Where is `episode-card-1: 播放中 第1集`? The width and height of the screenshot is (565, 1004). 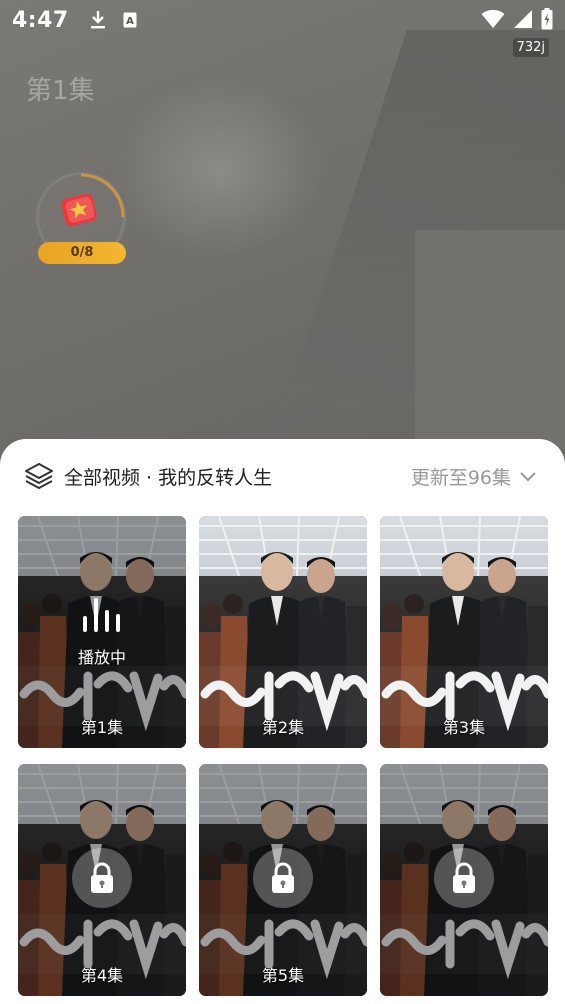
episode-card-1: 播放中 第1集 is located at coordinates (102, 632).